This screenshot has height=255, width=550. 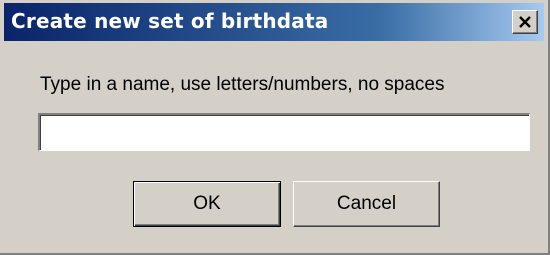 What do you see at coordinates (170, 21) in the screenshot?
I see `dialog-title: Create new set of birthdata` at bounding box center [170, 21].